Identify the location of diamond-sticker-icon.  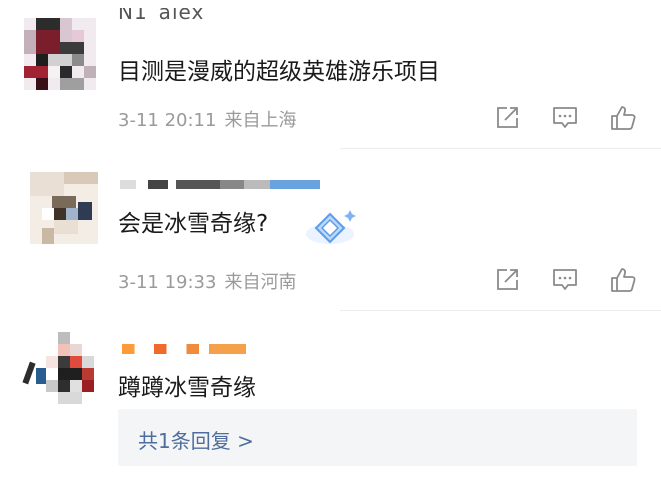
(331, 227).